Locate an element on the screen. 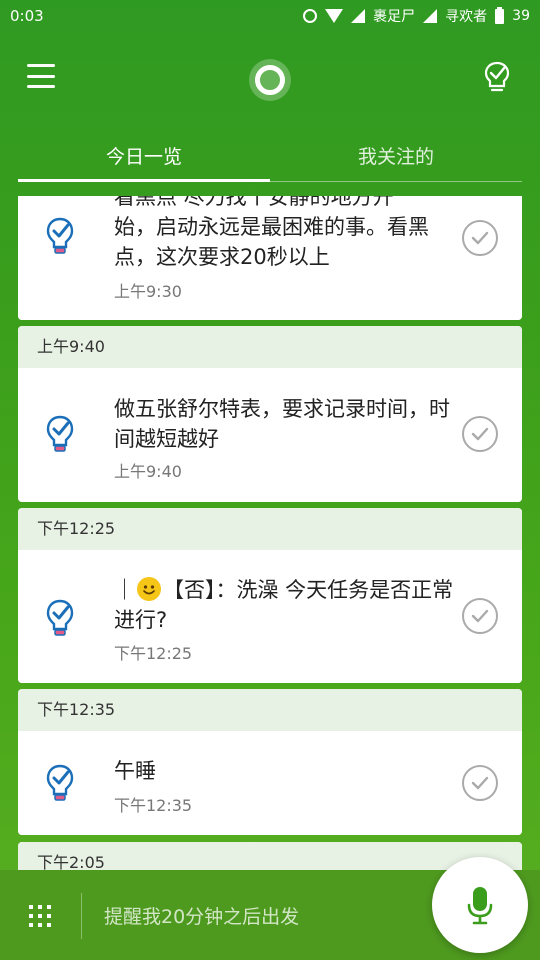 This screenshot has height=960, width=540. carrier-2: 寻欢者 is located at coordinates (466, 17).